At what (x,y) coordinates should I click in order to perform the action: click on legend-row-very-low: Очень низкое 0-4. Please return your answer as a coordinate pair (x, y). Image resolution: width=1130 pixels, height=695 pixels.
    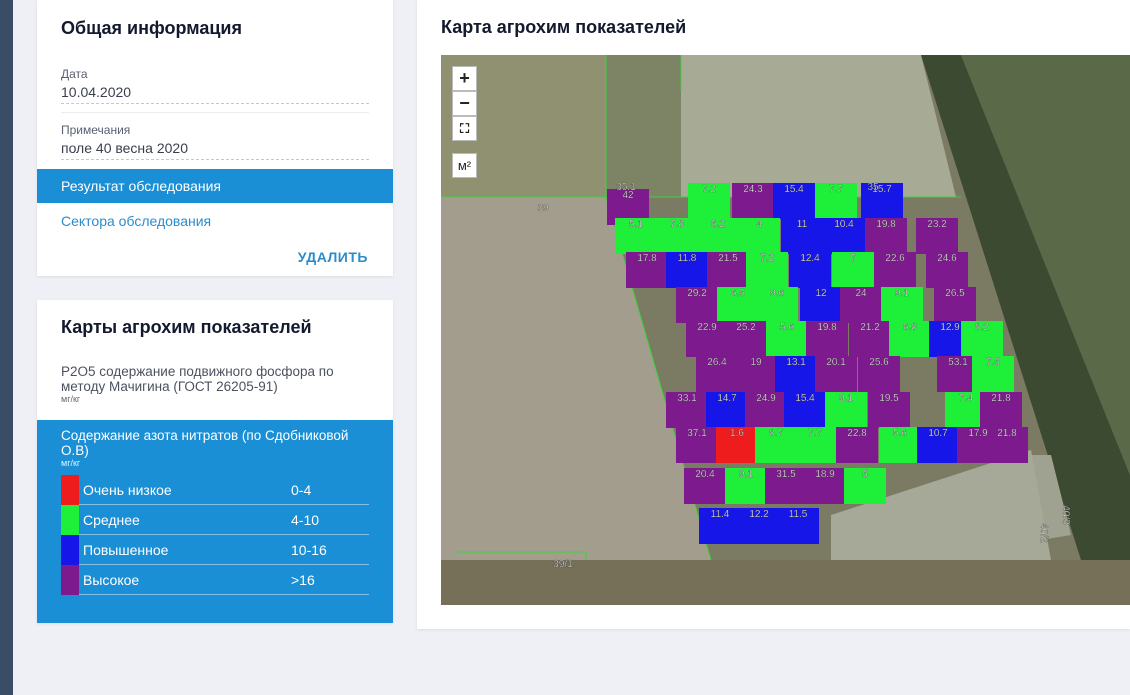
    Looking at the image, I should click on (215, 490).